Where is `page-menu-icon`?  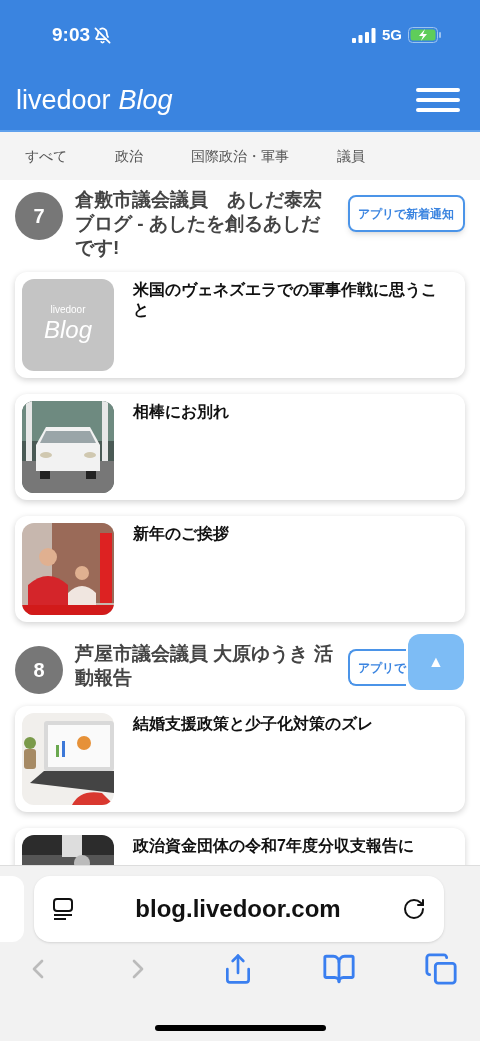
page-menu-icon is located at coordinates (63, 909).